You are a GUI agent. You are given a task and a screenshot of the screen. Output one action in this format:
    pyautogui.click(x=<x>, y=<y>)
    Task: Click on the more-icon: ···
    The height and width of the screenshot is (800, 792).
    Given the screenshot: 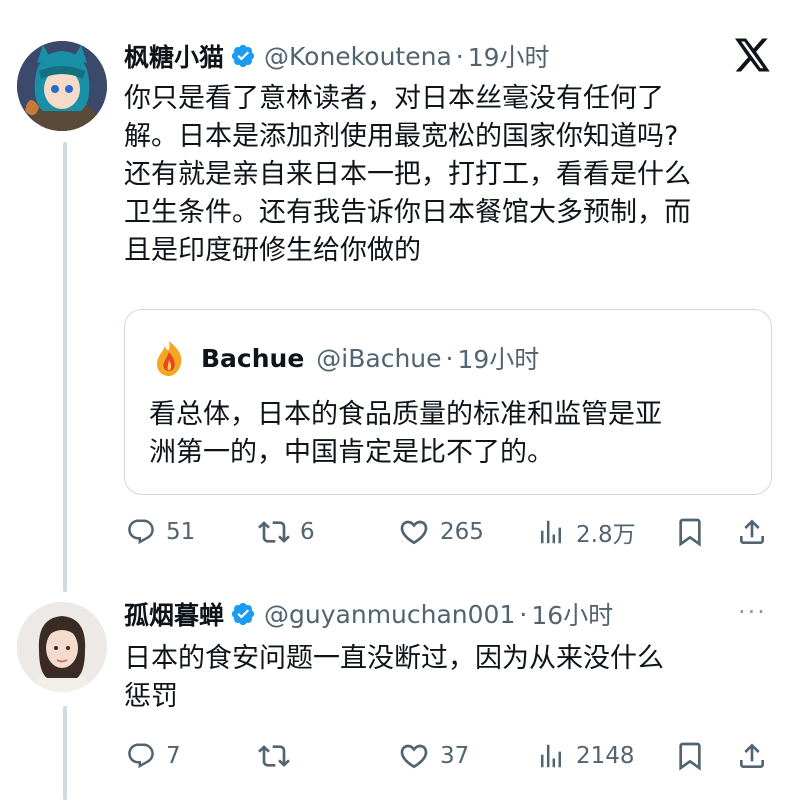 What is the action you would take?
    pyautogui.click(x=752, y=612)
    